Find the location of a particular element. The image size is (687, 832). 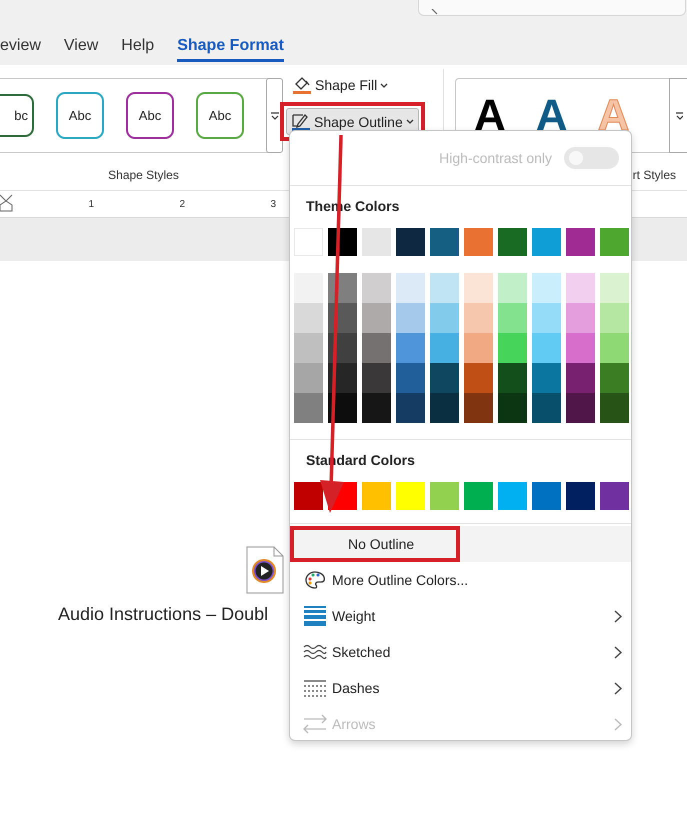

ribbon-tab: View is located at coordinates (81, 49).